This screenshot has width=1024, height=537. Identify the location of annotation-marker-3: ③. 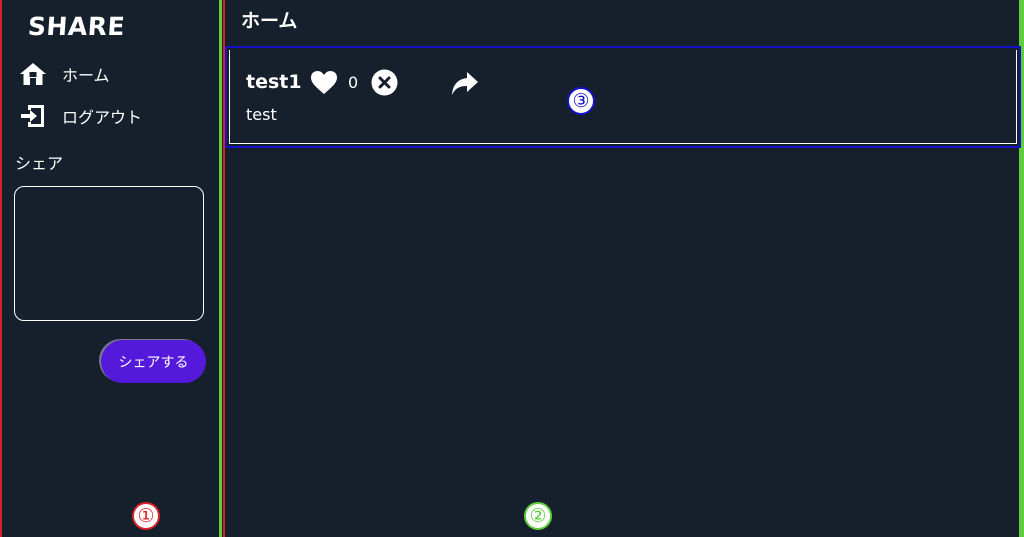
(581, 101).